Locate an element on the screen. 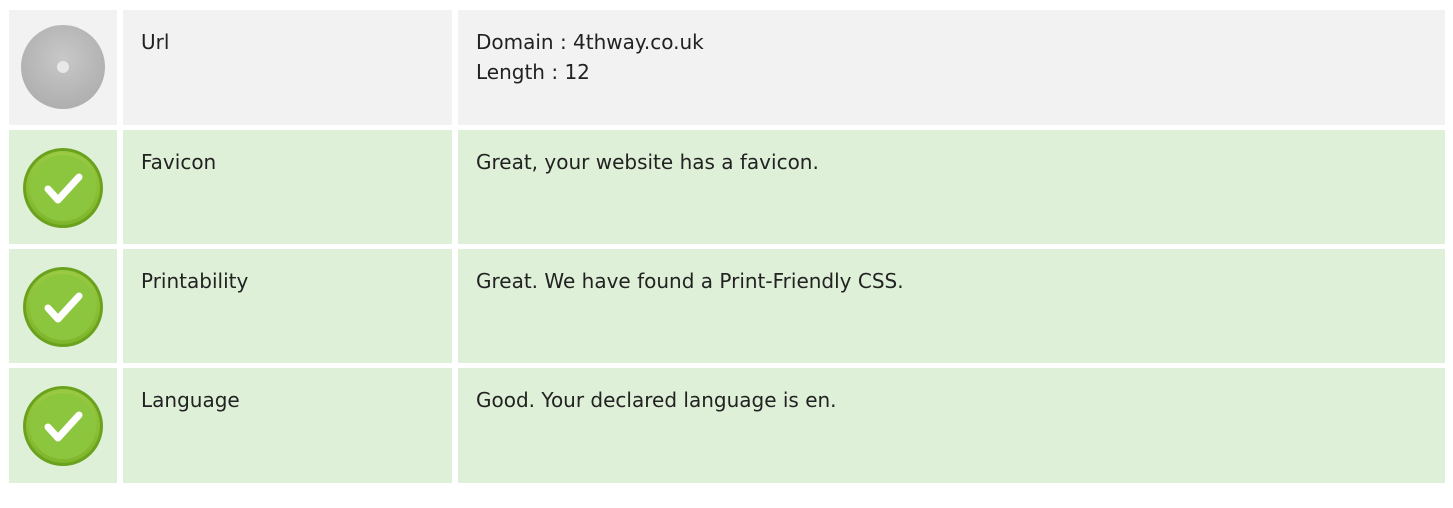  info-dot-icon is located at coordinates (63, 67).